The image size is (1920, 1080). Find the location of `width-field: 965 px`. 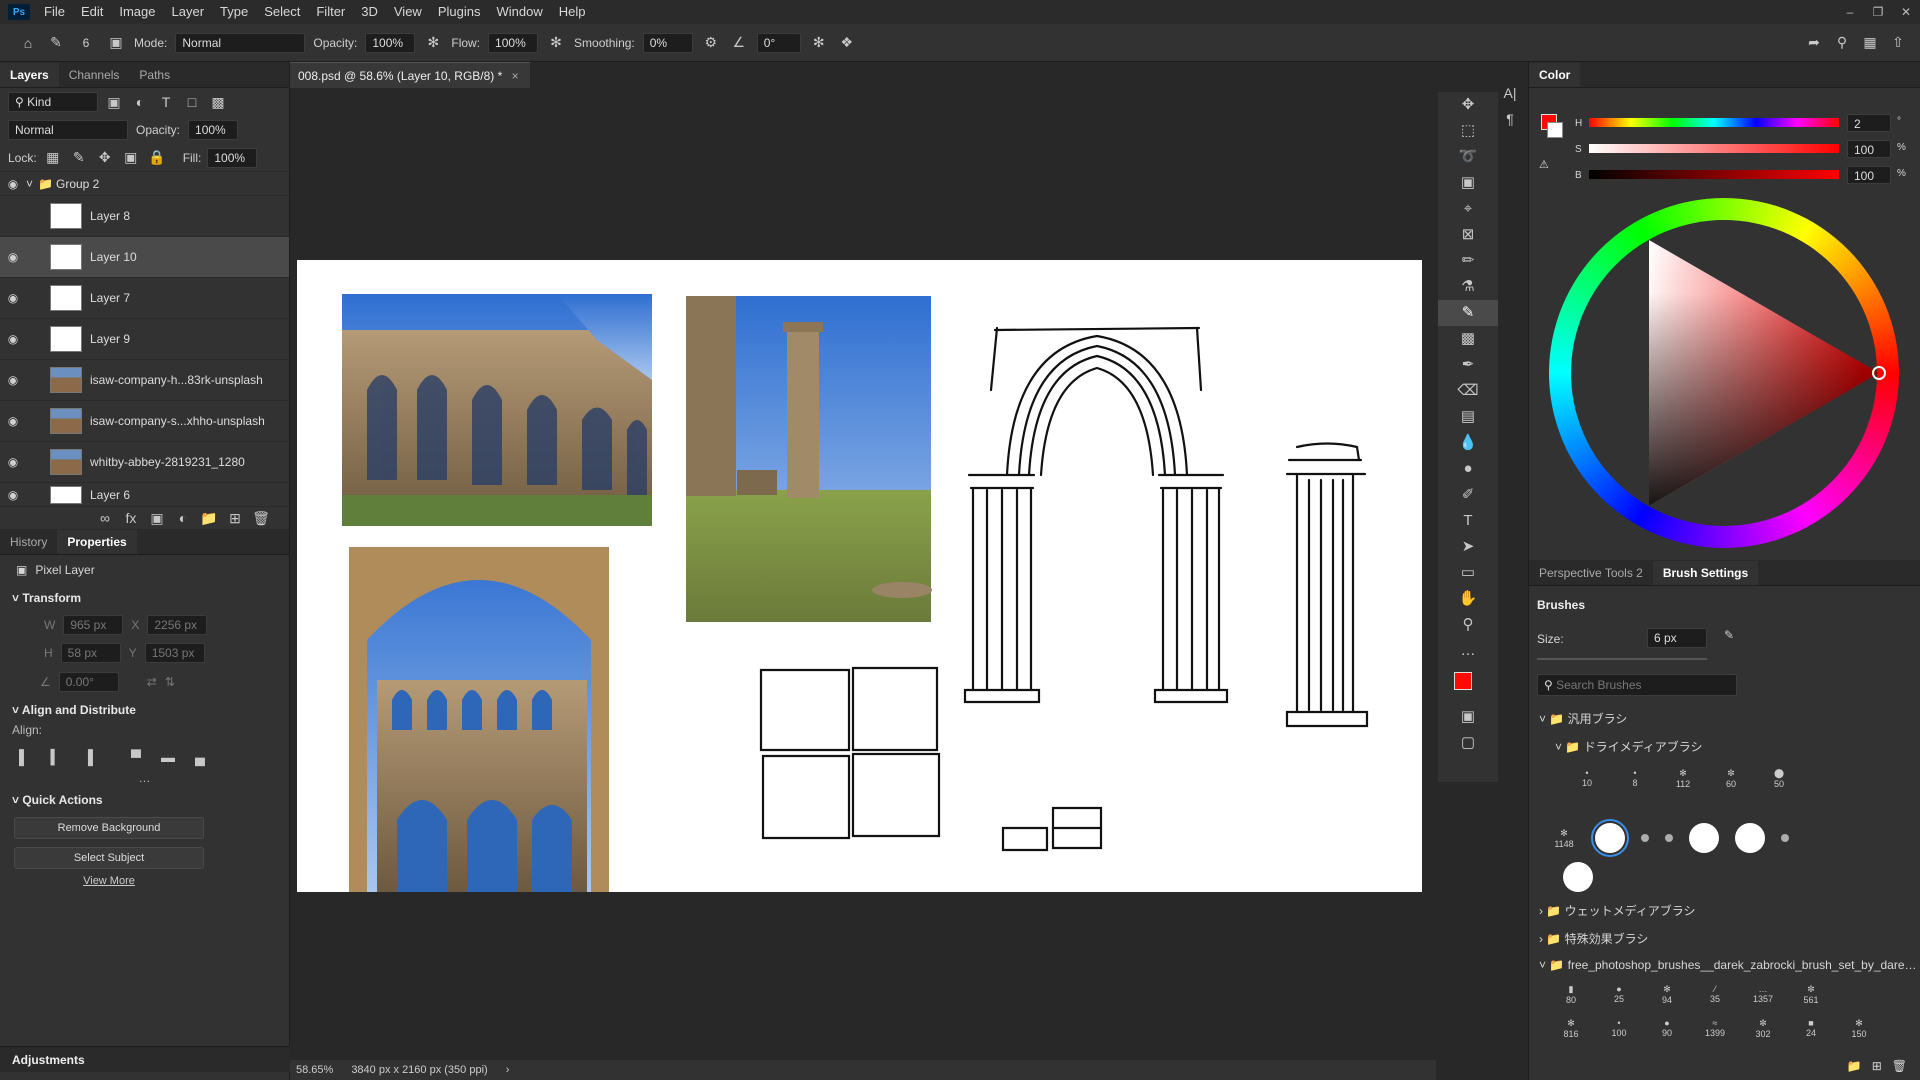

width-field: 965 px is located at coordinates (93, 625).